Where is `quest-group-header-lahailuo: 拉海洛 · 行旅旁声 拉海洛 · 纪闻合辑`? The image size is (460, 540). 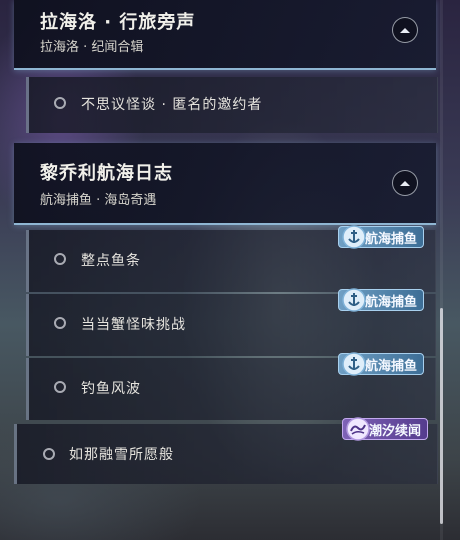
quest-group-header-lahailuo: 拉海洛 · 行旅旁声 拉海洛 · 纪闻合辑 is located at coordinates (225, 35).